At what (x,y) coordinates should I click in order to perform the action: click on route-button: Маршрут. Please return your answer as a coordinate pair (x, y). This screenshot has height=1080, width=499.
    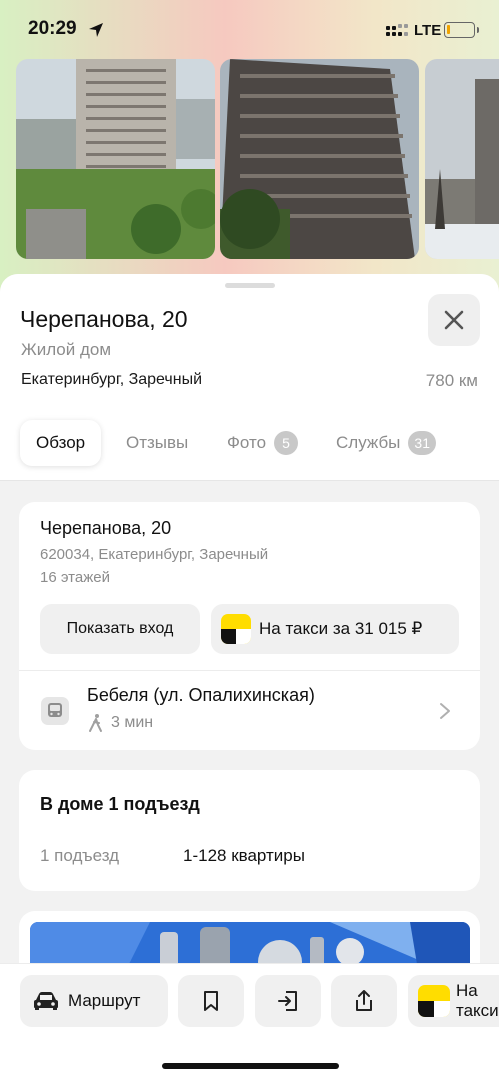
    Looking at the image, I should click on (94, 1001).